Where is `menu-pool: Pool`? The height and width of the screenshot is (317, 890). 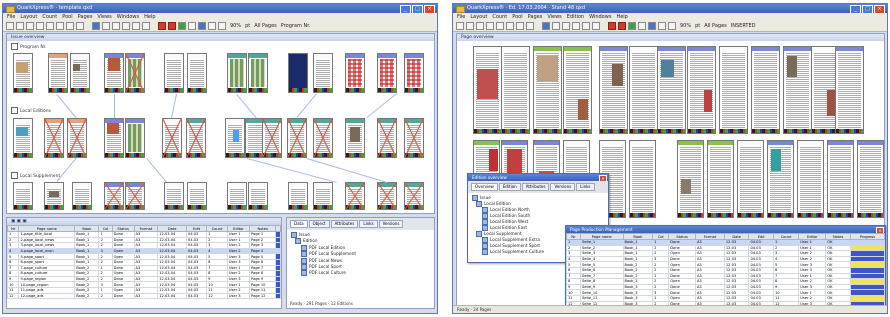 menu-pool: Pool is located at coordinates (67, 17).